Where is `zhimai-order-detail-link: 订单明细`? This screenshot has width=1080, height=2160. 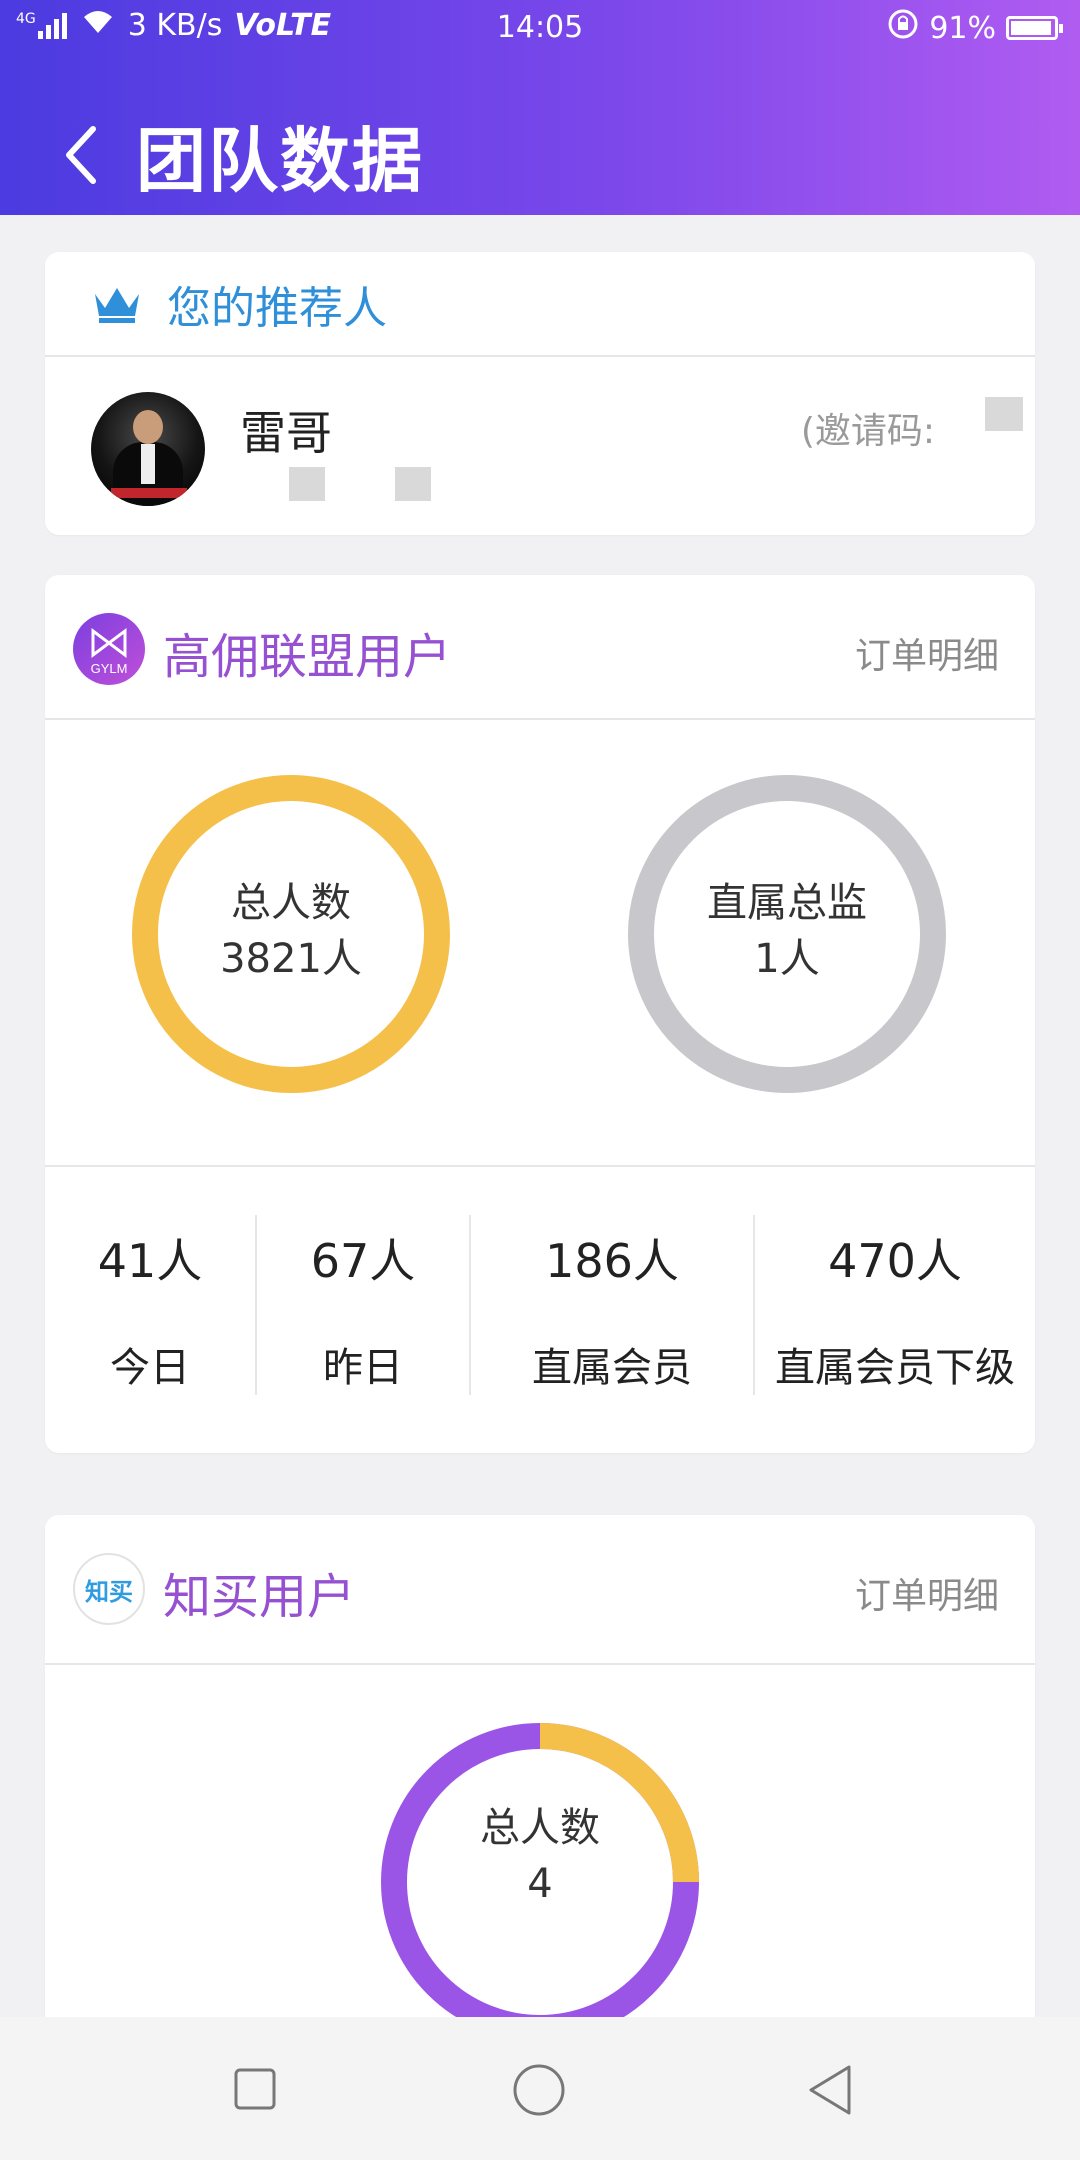
zhimai-order-detail-link: 订单明细 is located at coordinates (927, 1593).